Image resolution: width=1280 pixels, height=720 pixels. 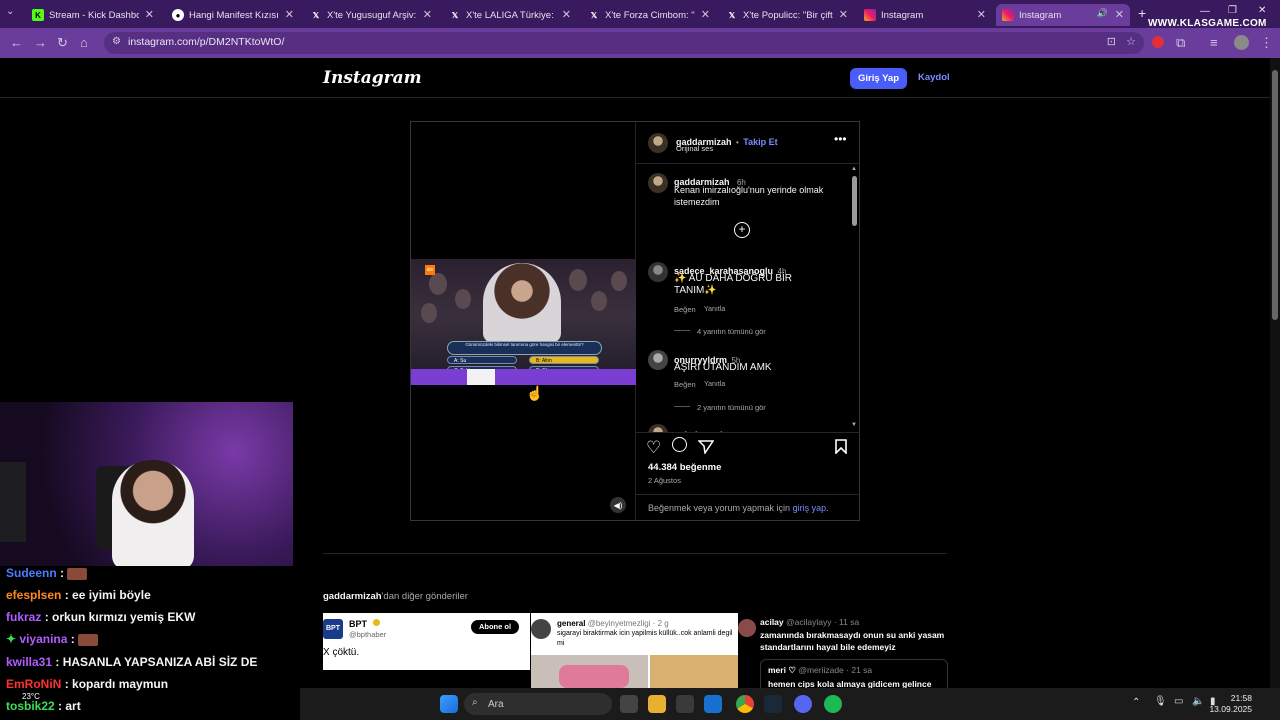 I want to click on audio-label: Orijinal ses, so click(x=694, y=148).